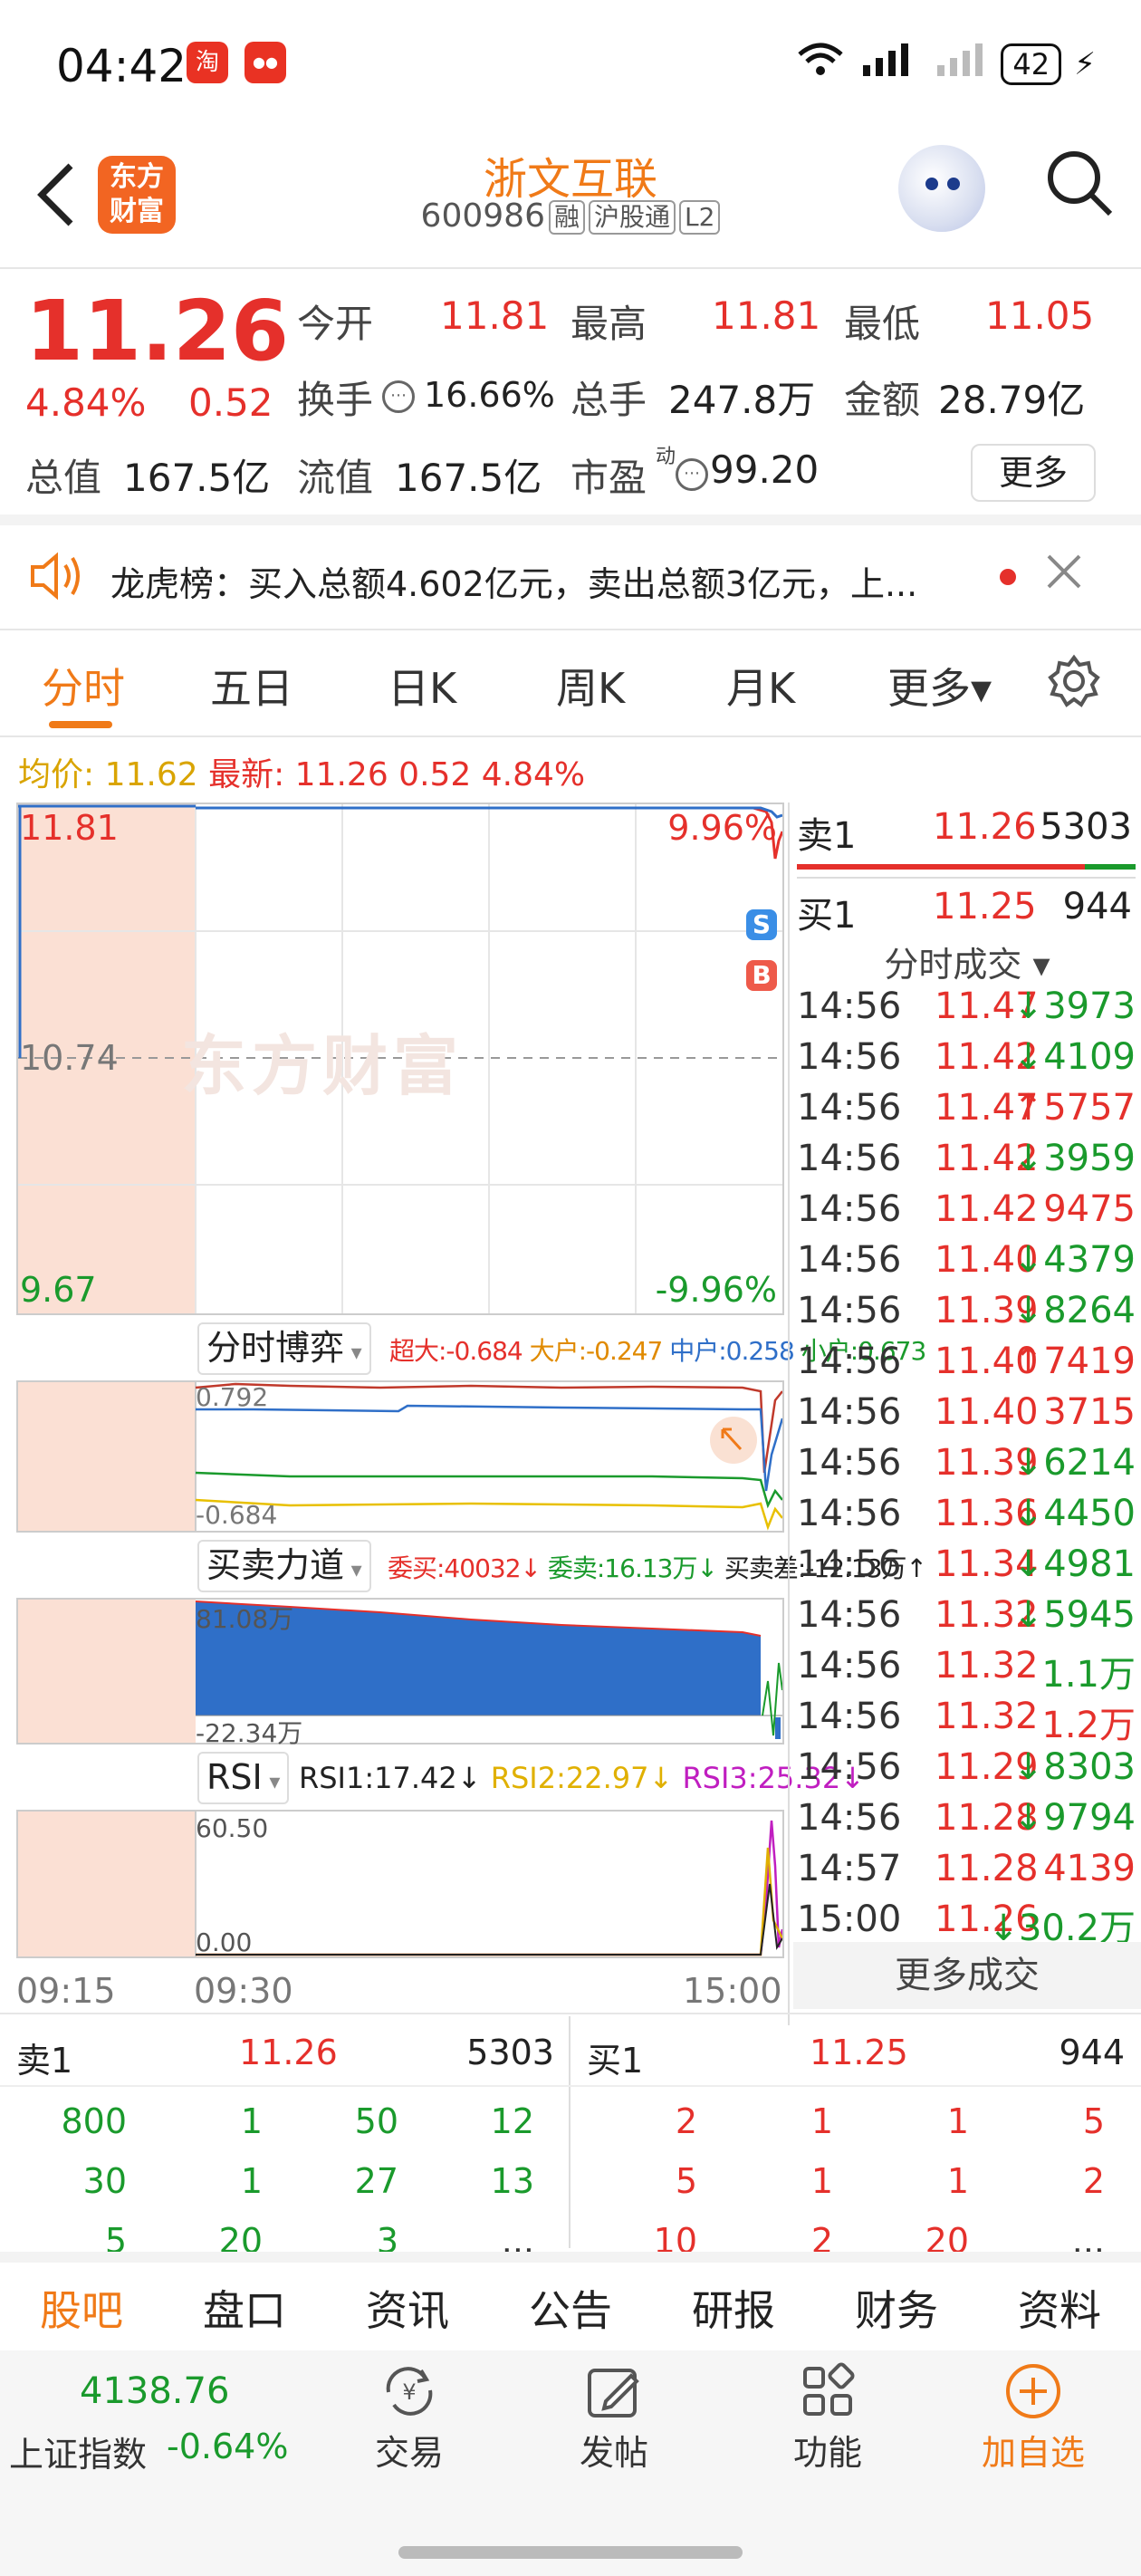 Image resolution: width=1141 pixels, height=2576 pixels. Describe the element at coordinates (985, 827) in the screenshot. I see `sell1-price: 11.26` at that location.